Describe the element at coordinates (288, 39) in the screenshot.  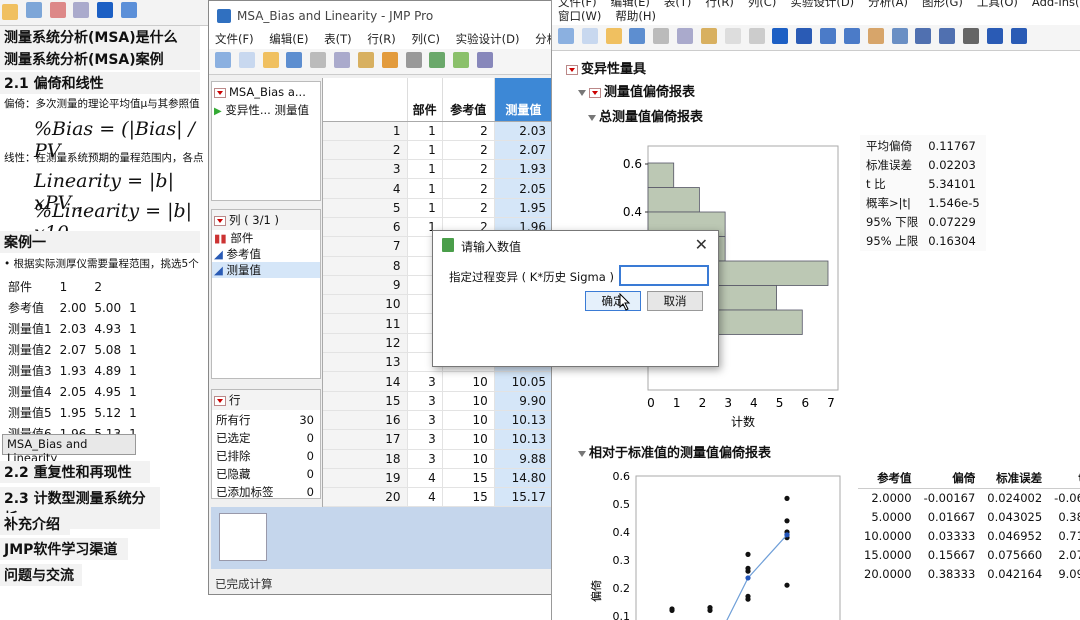
I see `menu-edit: 编辑(E)` at that location.